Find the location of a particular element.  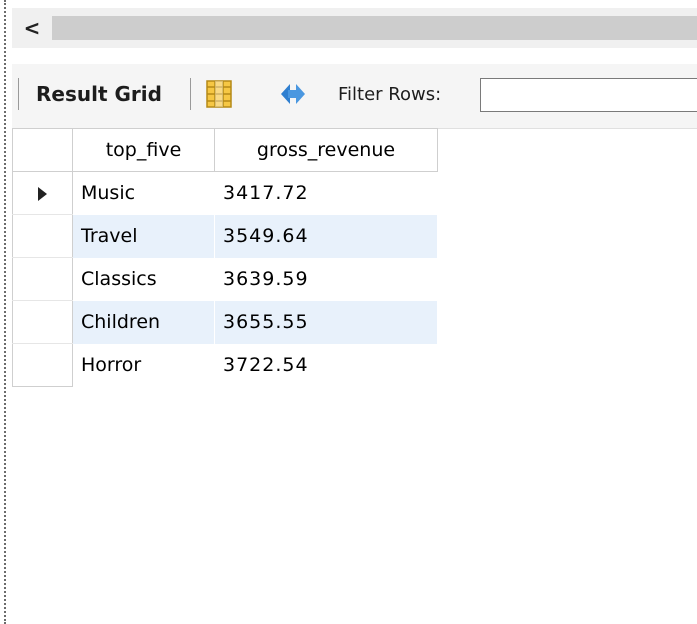

table-row: Music 3417.72 is located at coordinates (225, 193).